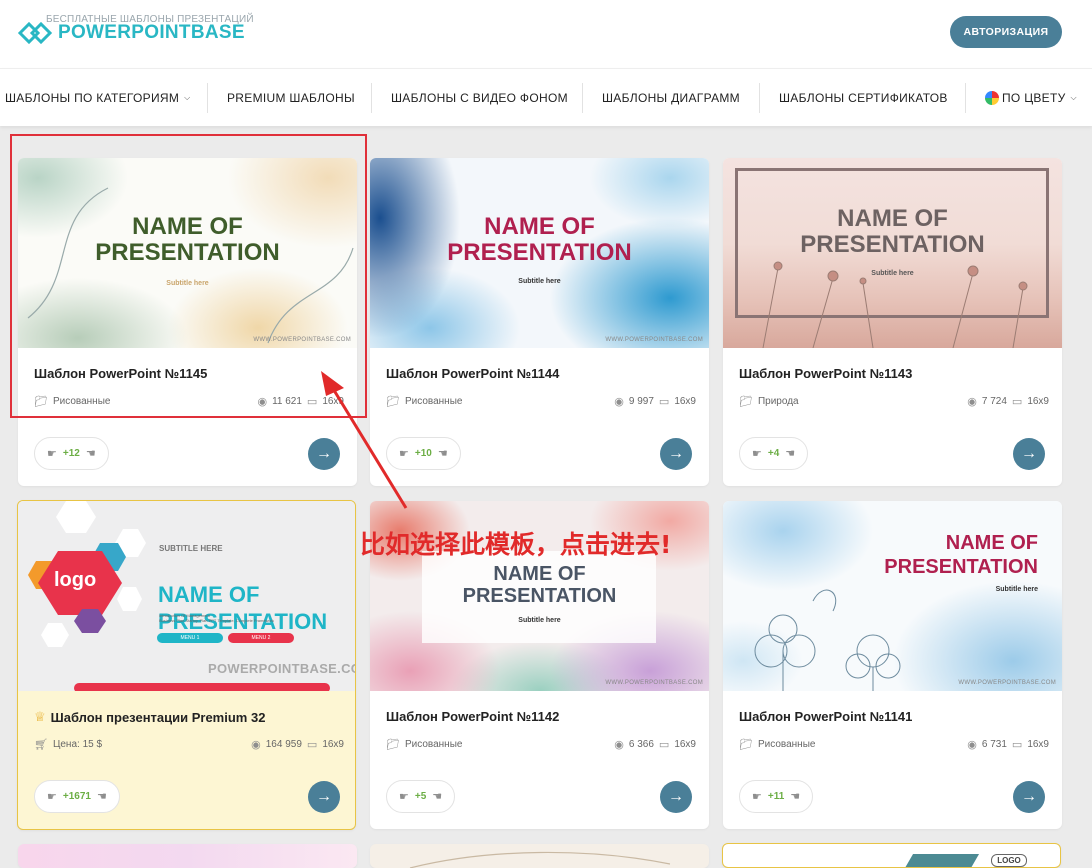  What do you see at coordinates (942, 860) in the screenshot?
I see `slide-shape` at bounding box center [942, 860].